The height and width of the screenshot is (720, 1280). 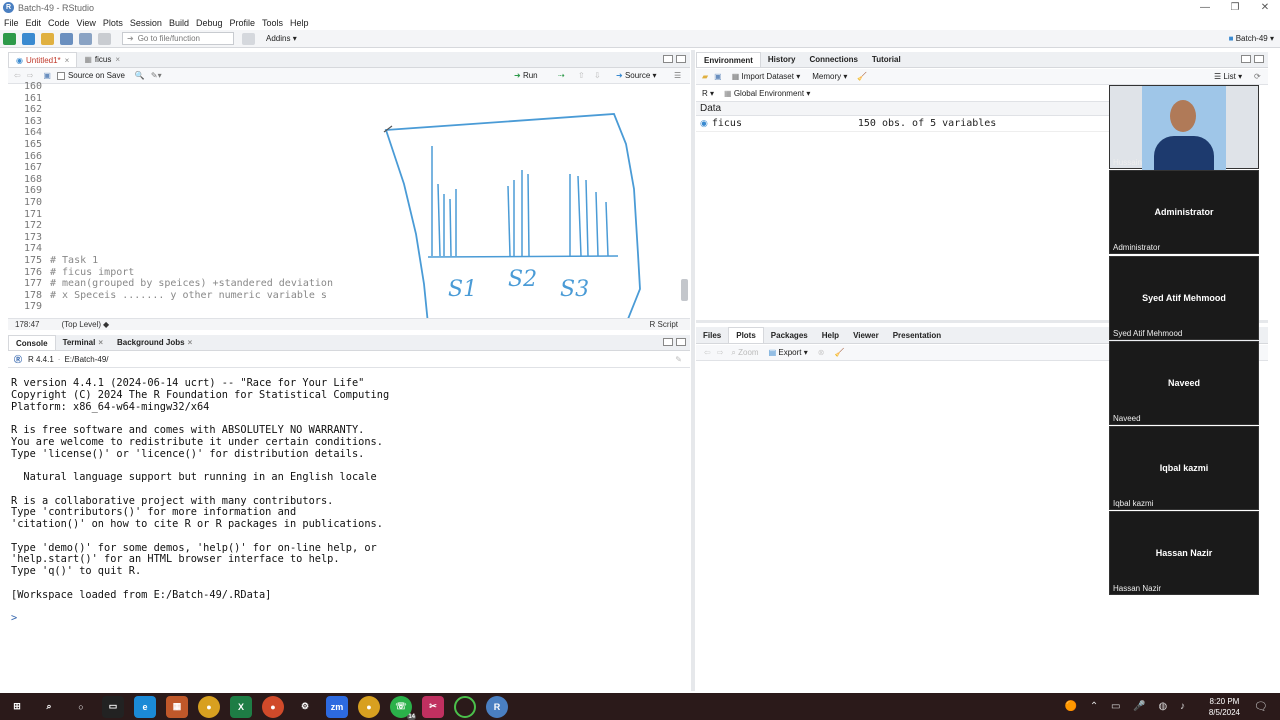 I want to click on participant-tile: Iqbal kazmi Iqbal kazmi, so click(x=1184, y=468).